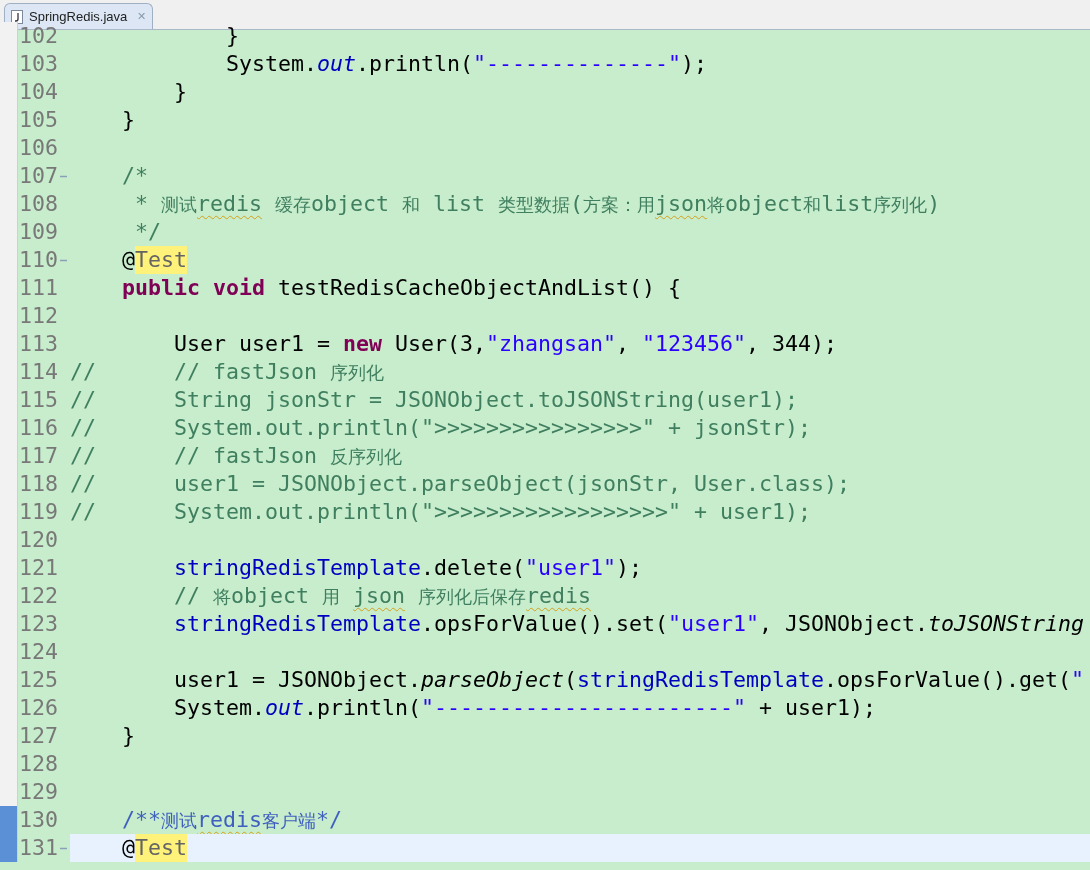 The width and height of the screenshot is (1090, 870). I want to click on code-line: // user1 = JSONObject.parseObject(jsonStr, User.class);, so click(461, 484).